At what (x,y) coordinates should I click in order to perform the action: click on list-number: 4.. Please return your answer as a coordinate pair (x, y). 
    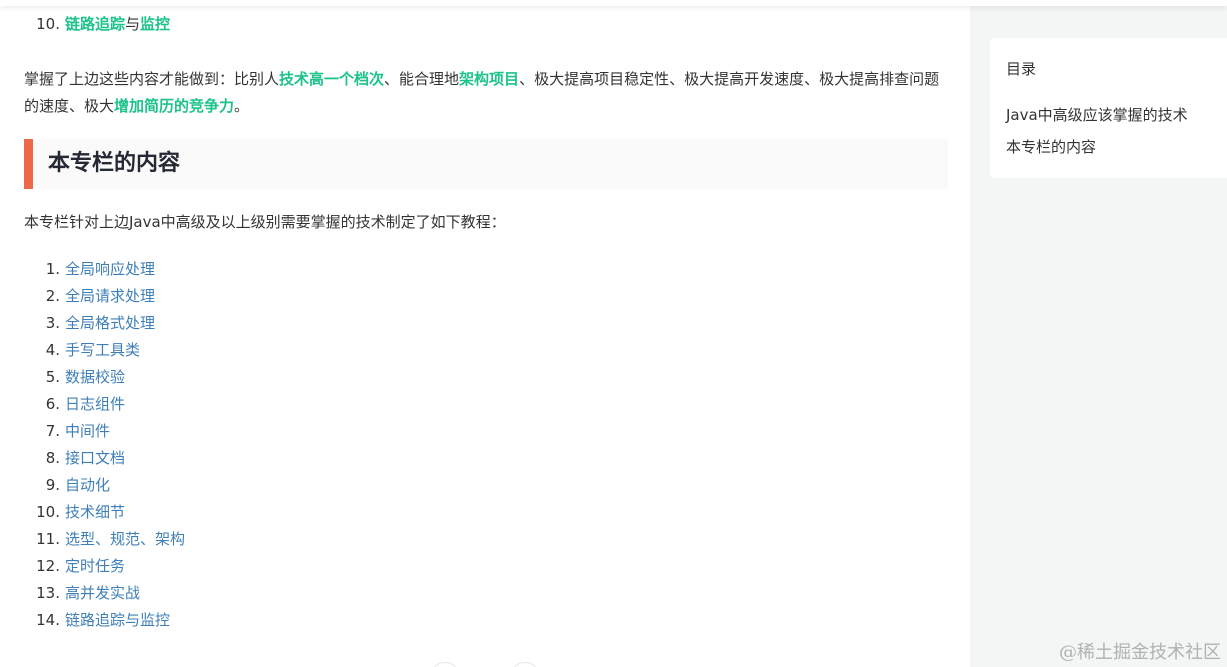
    Looking at the image, I should click on (52, 350).